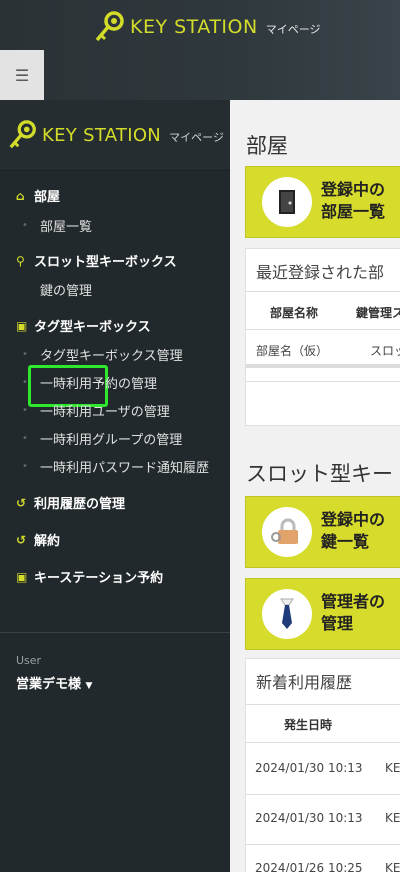  I want to click on nav-section-station-reservation: ▣ キーステーション予約, so click(90, 577).